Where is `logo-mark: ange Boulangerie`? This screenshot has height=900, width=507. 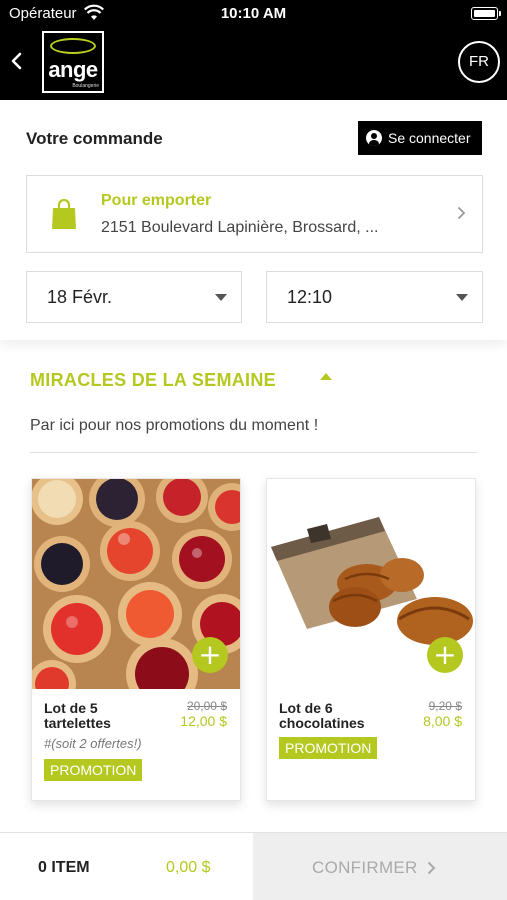
logo-mark: ange Boulangerie is located at coordinates (73, 62).